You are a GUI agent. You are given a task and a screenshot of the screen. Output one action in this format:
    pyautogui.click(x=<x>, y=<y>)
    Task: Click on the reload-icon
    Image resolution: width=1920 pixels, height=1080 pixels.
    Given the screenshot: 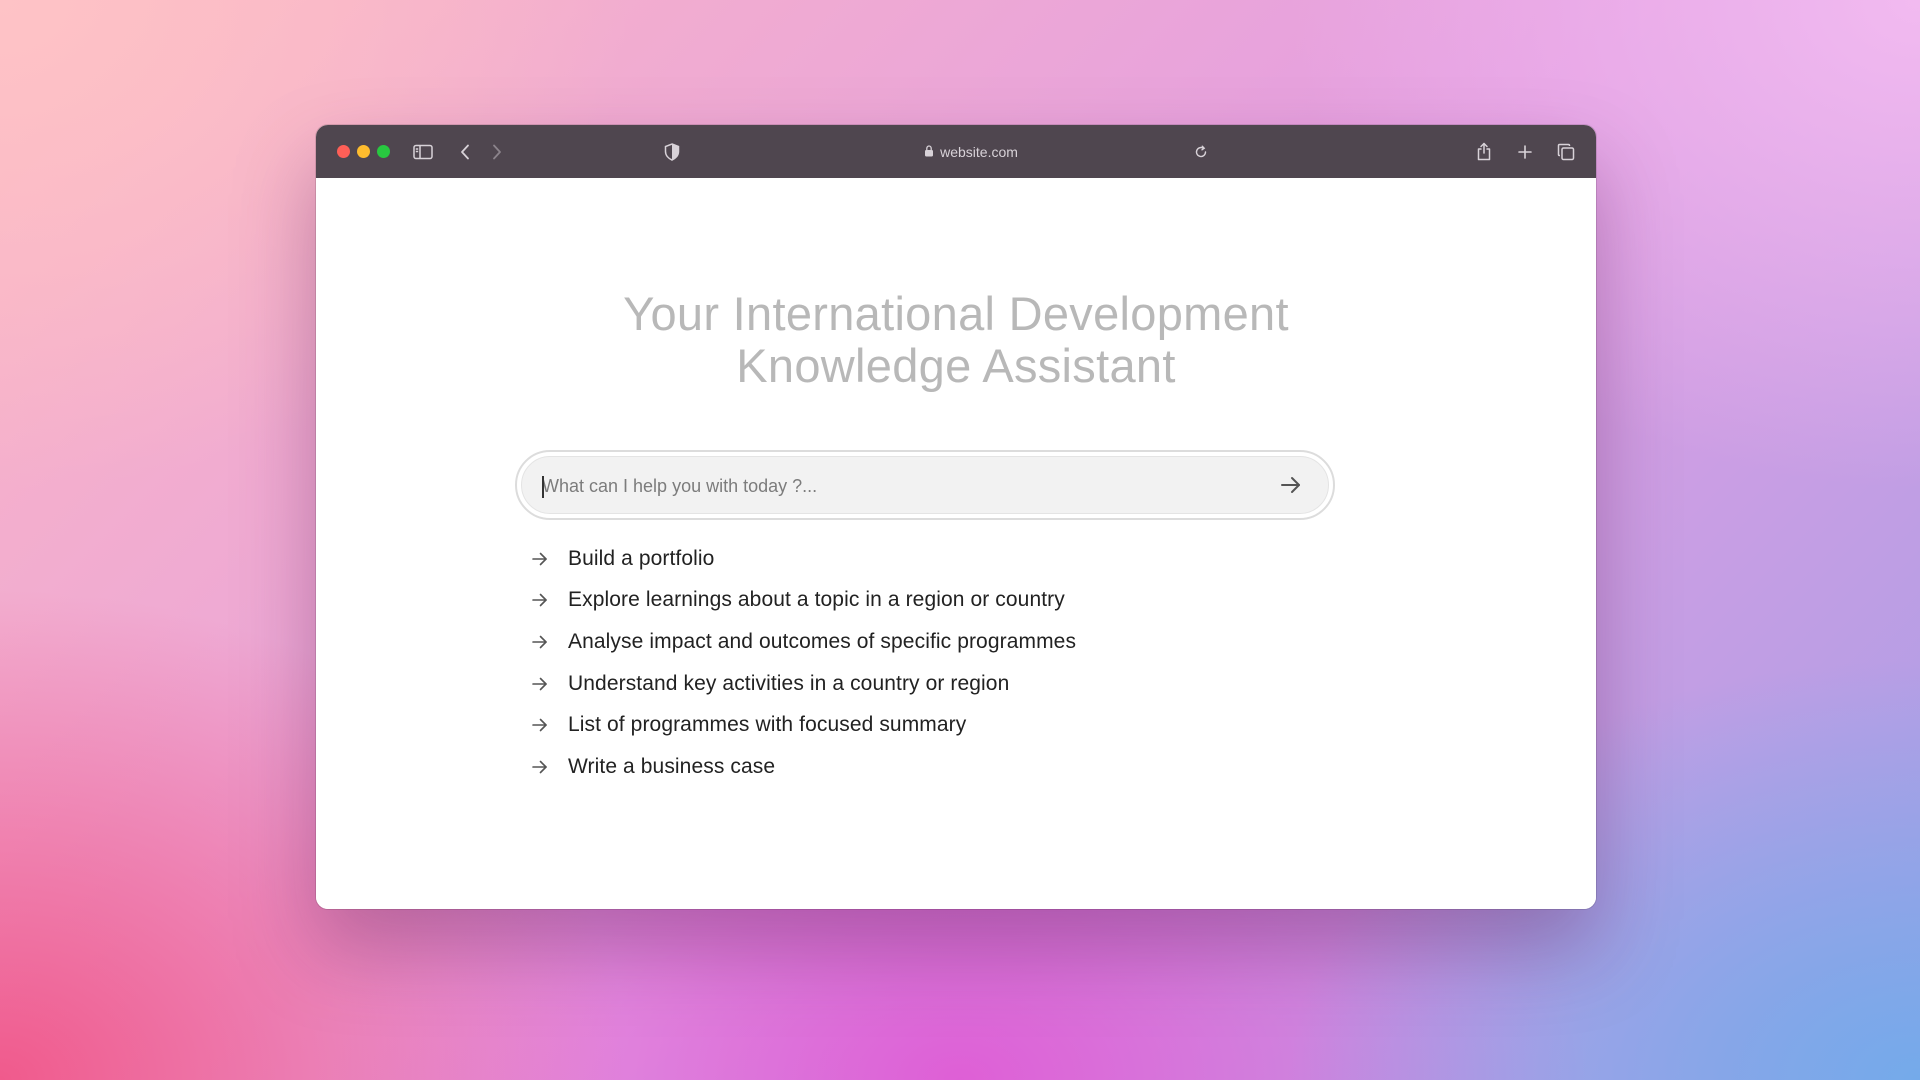 What is the action you would take?
    pyautogui.click(x=1201, y=151)
    